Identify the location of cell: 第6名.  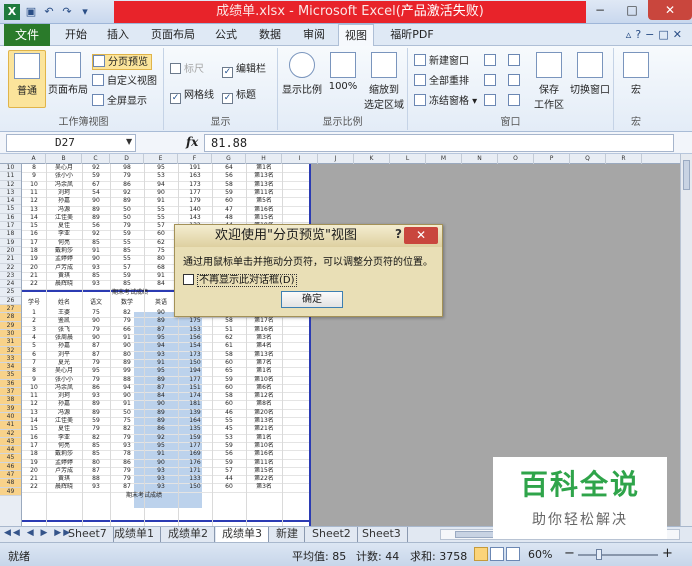
(264, 388).